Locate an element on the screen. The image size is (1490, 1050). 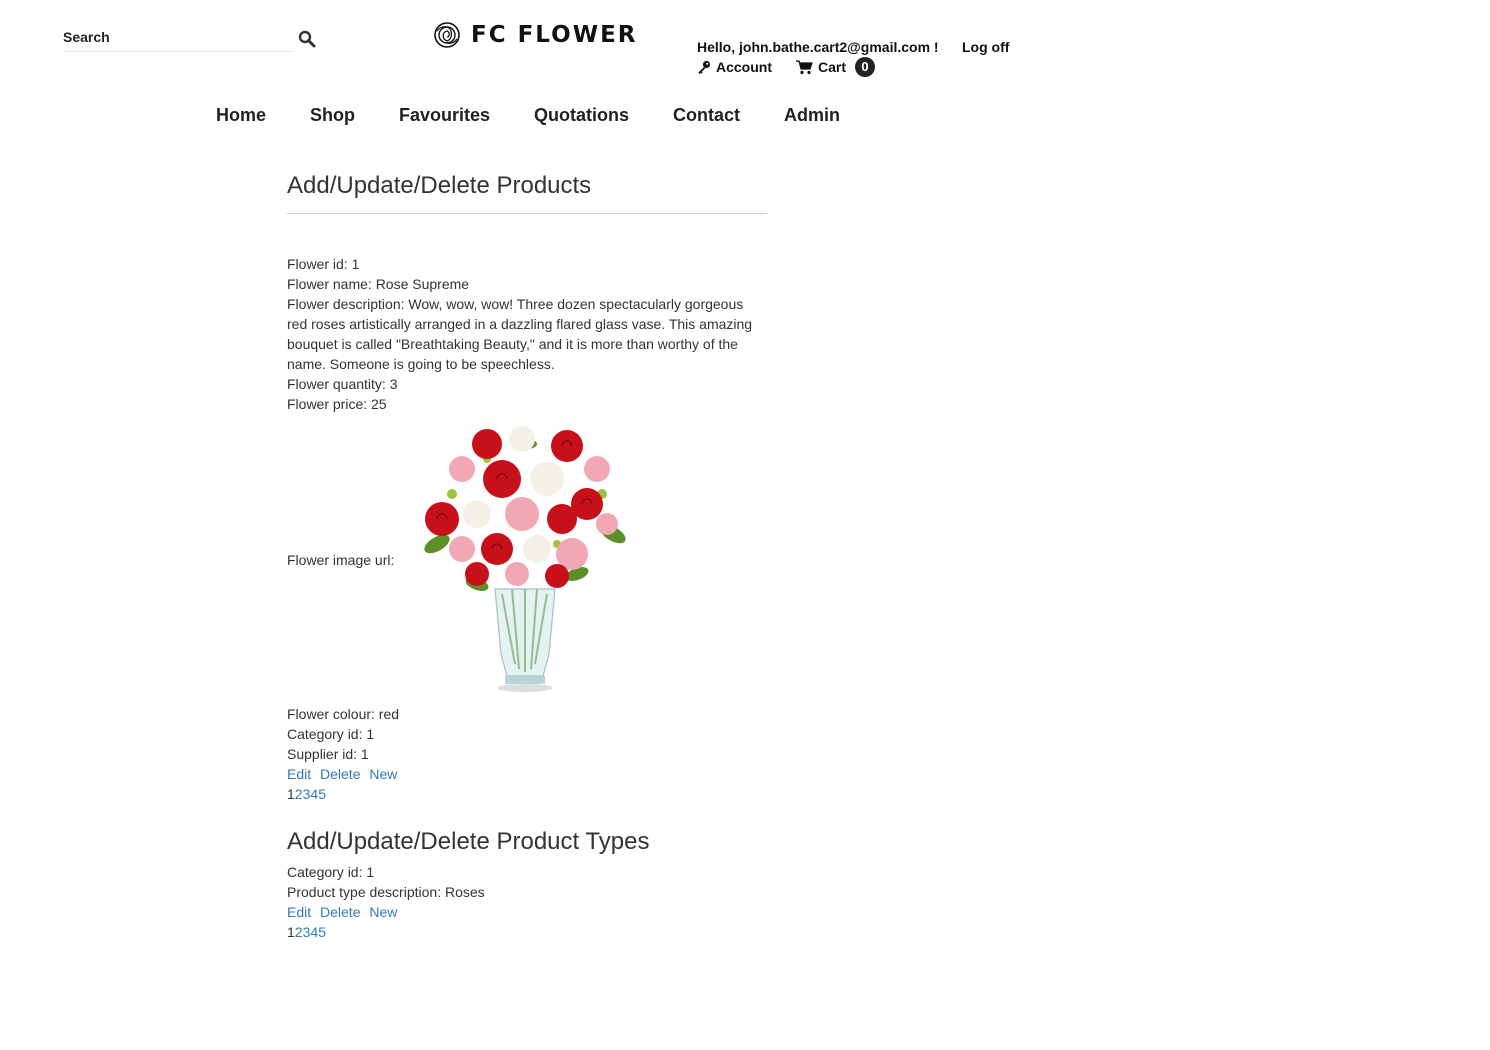
supplier-id: Supplier id: 1 is located at coordinates (328, 754).